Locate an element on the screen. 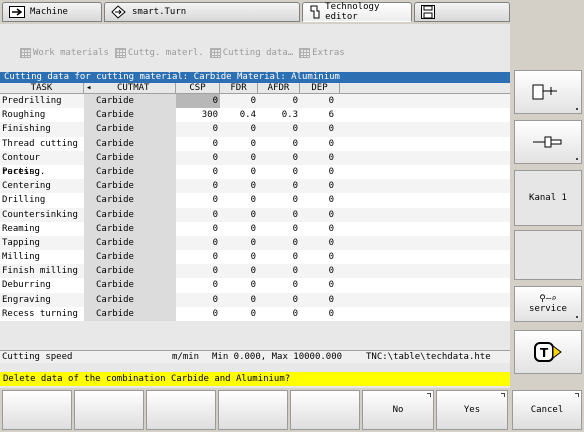 The height and width of the screenshot is (432, 584). softkey-tool-holder is located at coordinates (548, 92).